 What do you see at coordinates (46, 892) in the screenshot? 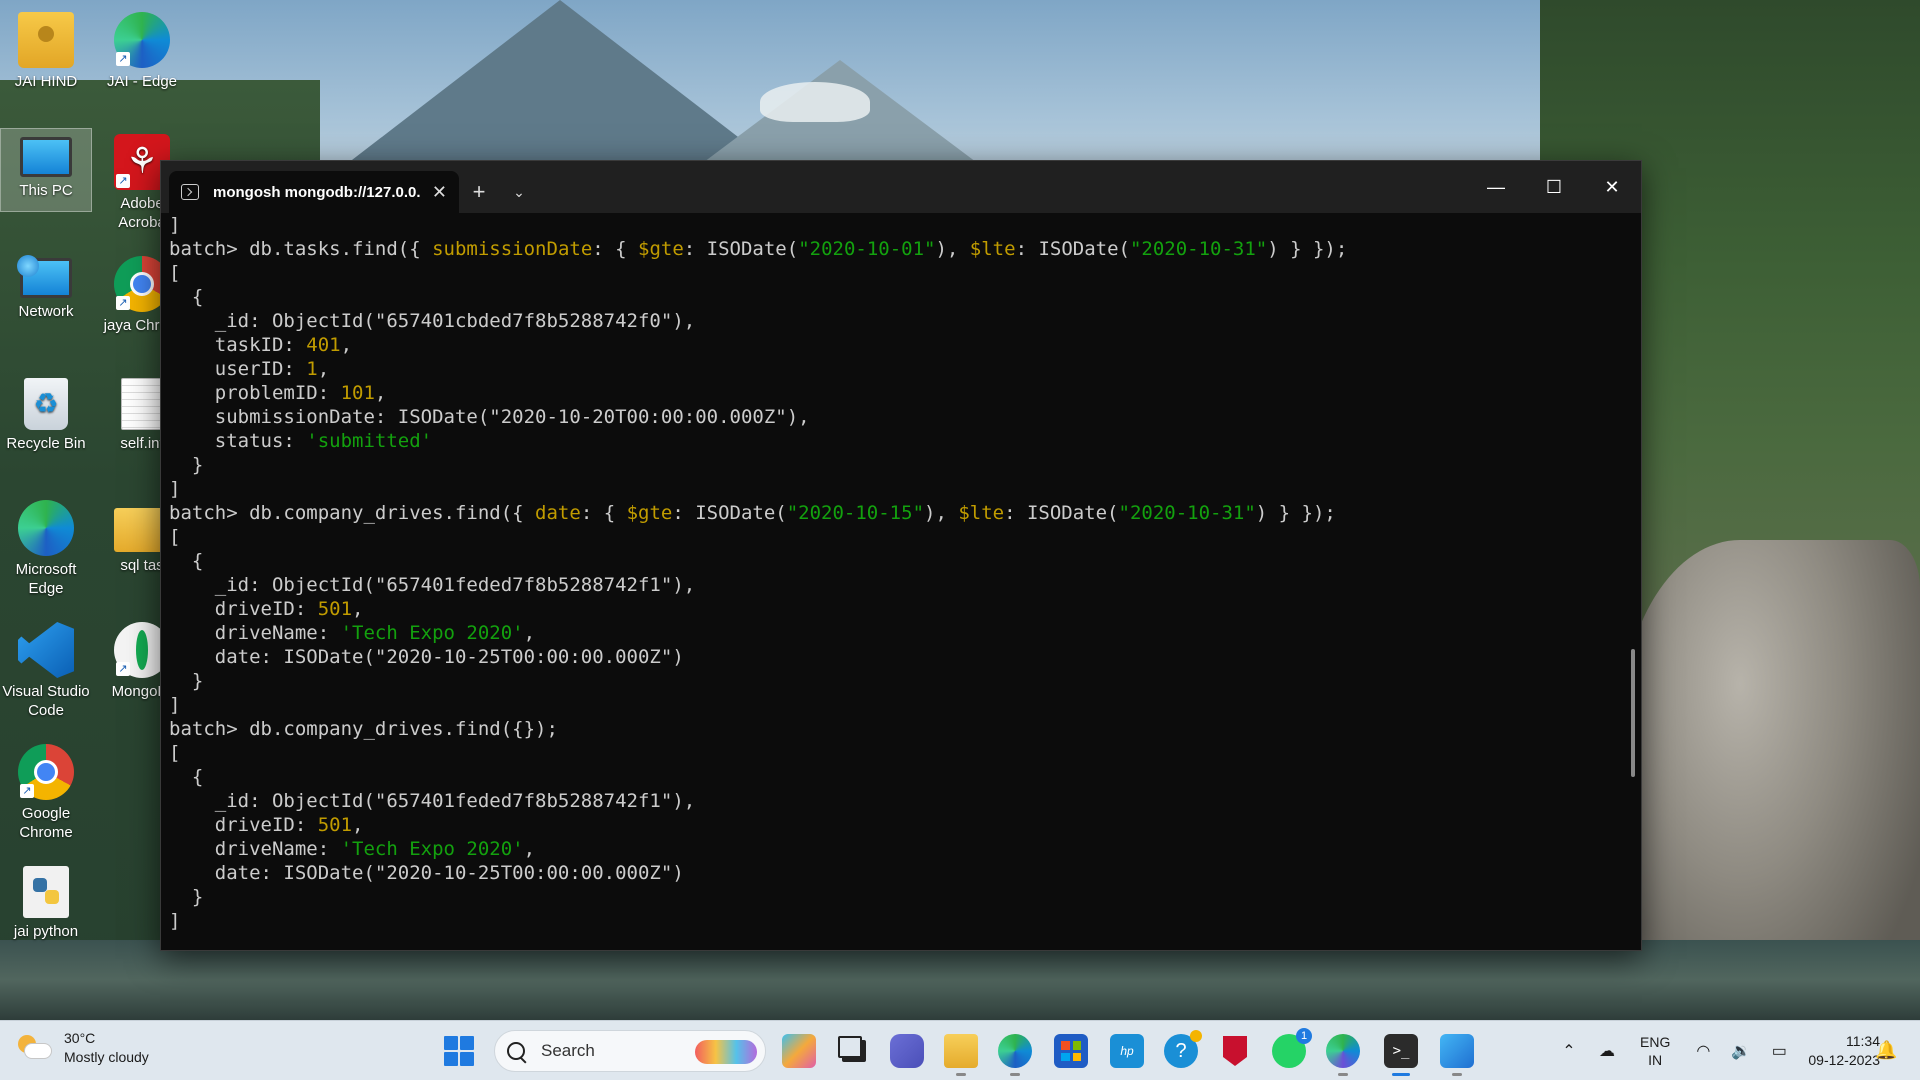
I see `python-icon` at bounding box center [46, 892].